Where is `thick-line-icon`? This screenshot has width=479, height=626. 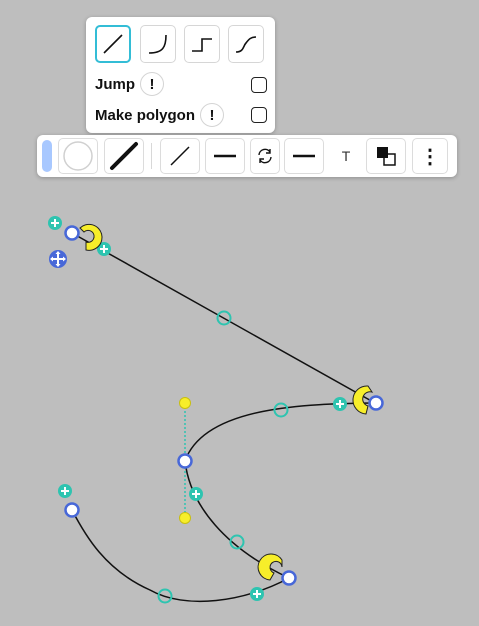
thick-line-icon is located at coordinates (124, 156).